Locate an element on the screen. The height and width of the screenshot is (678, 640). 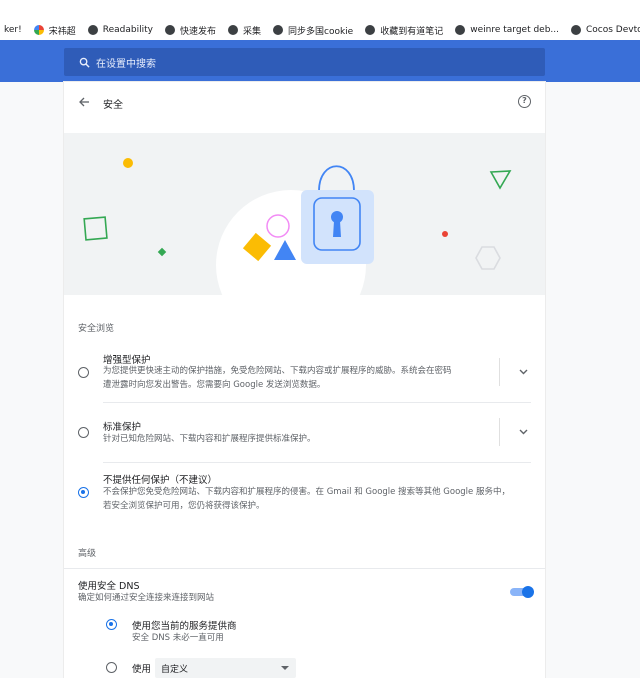
help-icon: ? is located at coordinates (524, 101).